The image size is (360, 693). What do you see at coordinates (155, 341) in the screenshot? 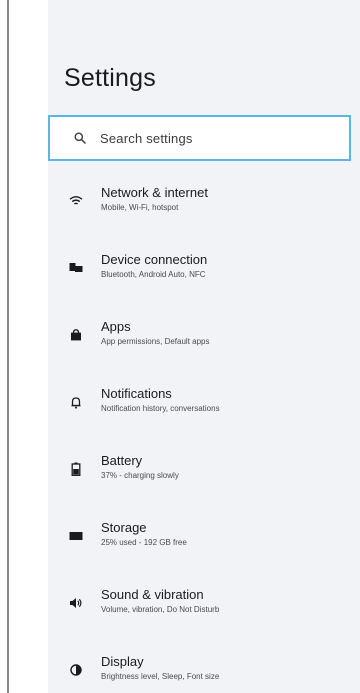
I see `settings-item-summary: App permissions, Default apps` at bounding box center [155, 341].